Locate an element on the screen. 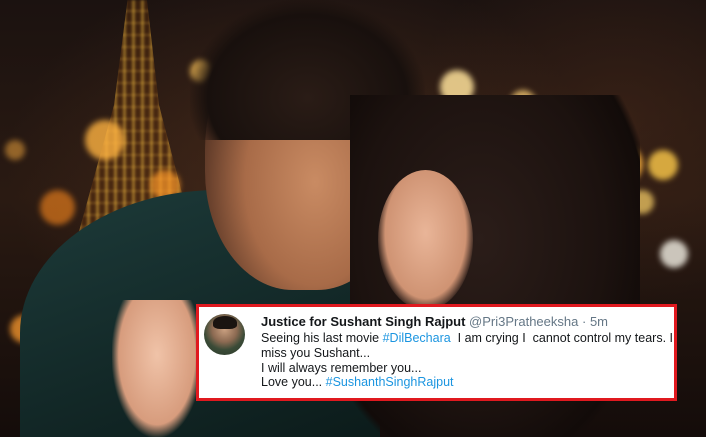 The image size is (706, 437). hashtag-link: #DilBechara is located at coordinates (417, 338).